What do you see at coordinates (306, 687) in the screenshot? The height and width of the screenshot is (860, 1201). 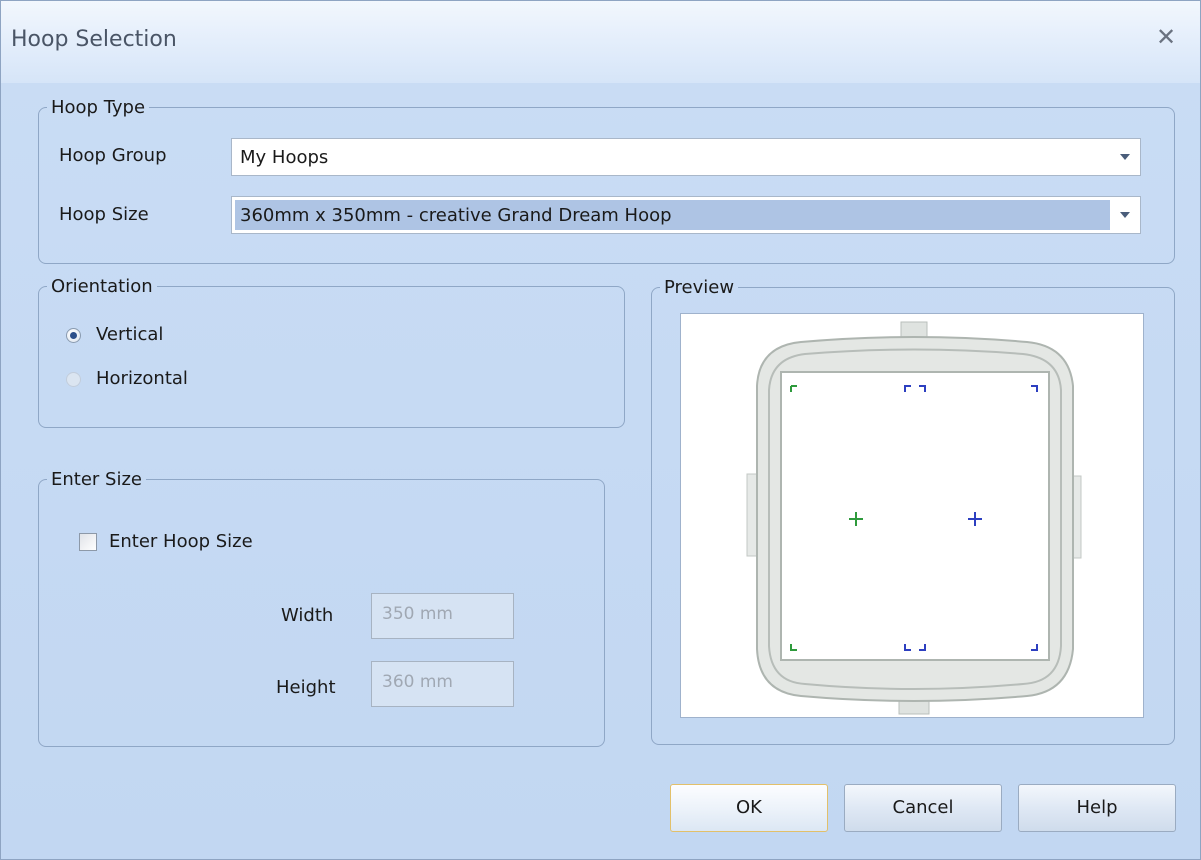 I see `height-label: Height` at bounding box center [306, 687].